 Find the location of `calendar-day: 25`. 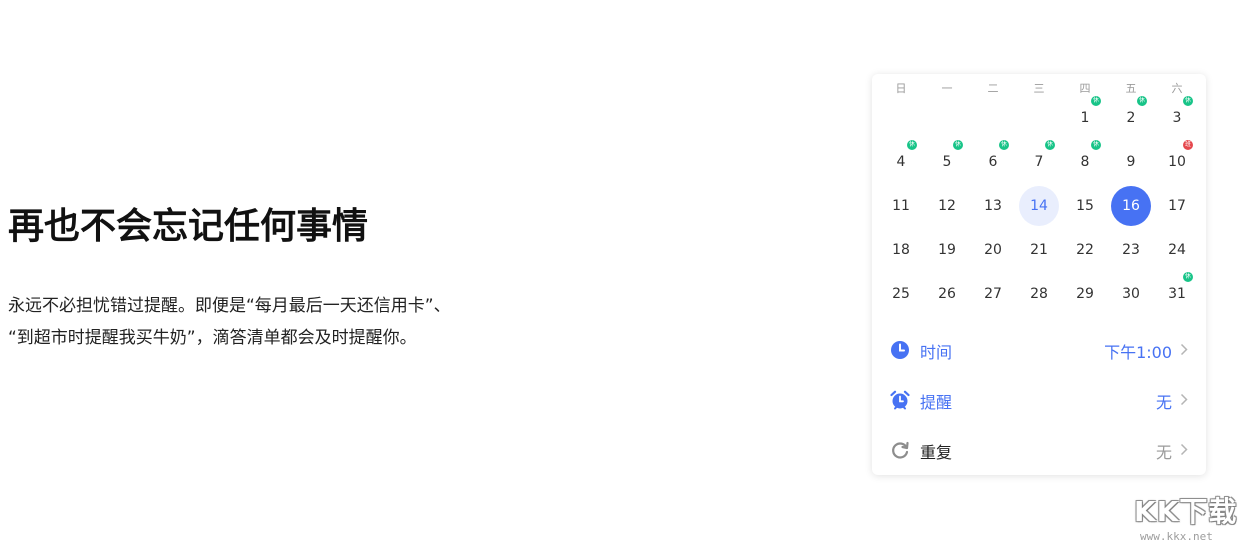

calendar-day: 25 is located at coordinates (901, 294).